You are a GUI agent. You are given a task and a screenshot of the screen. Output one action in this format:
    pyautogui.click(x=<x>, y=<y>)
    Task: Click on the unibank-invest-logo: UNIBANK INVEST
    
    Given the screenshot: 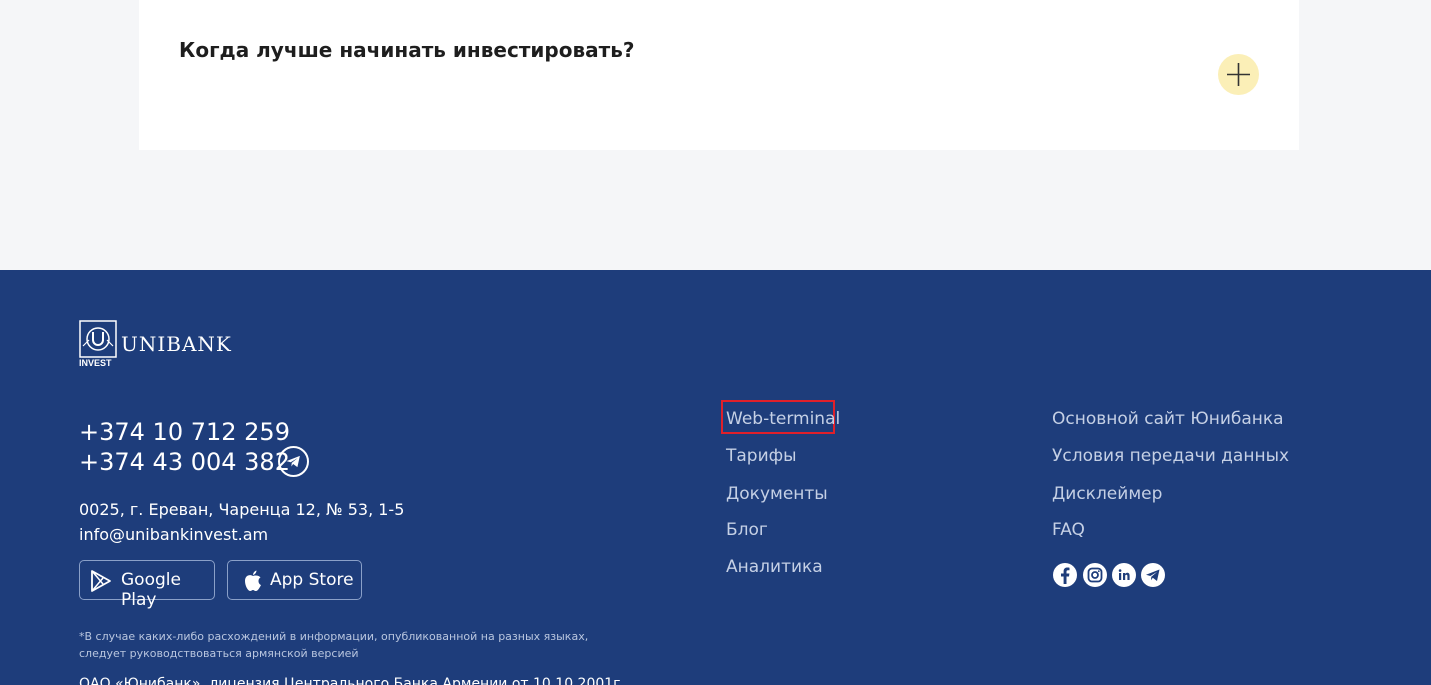 What is the action you would take?
    pyautogui.click(x=155, y=345)
    